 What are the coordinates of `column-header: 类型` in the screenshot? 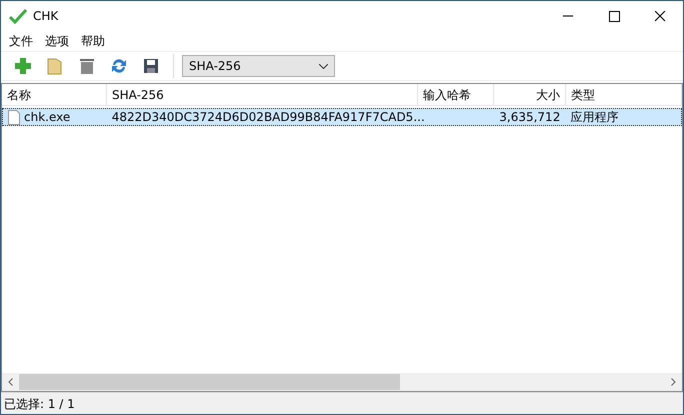 It's located at (624, 94).